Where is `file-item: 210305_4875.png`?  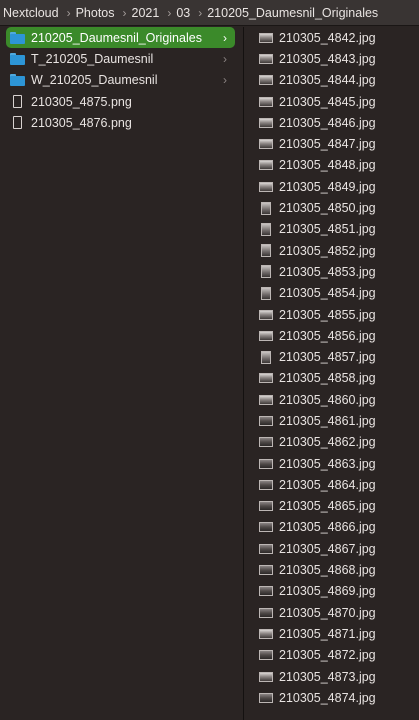 file-item: 210305_4875.png is located at coordinates (120, 101).